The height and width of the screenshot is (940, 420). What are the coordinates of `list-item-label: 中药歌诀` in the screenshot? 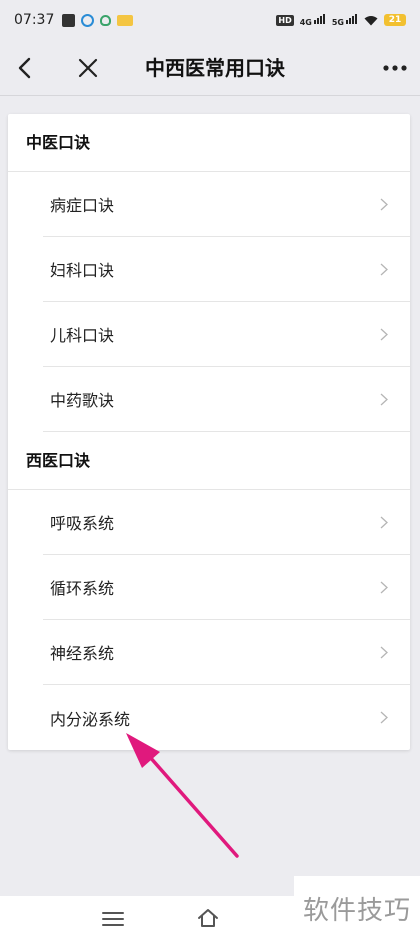 It's located at (82, 400).